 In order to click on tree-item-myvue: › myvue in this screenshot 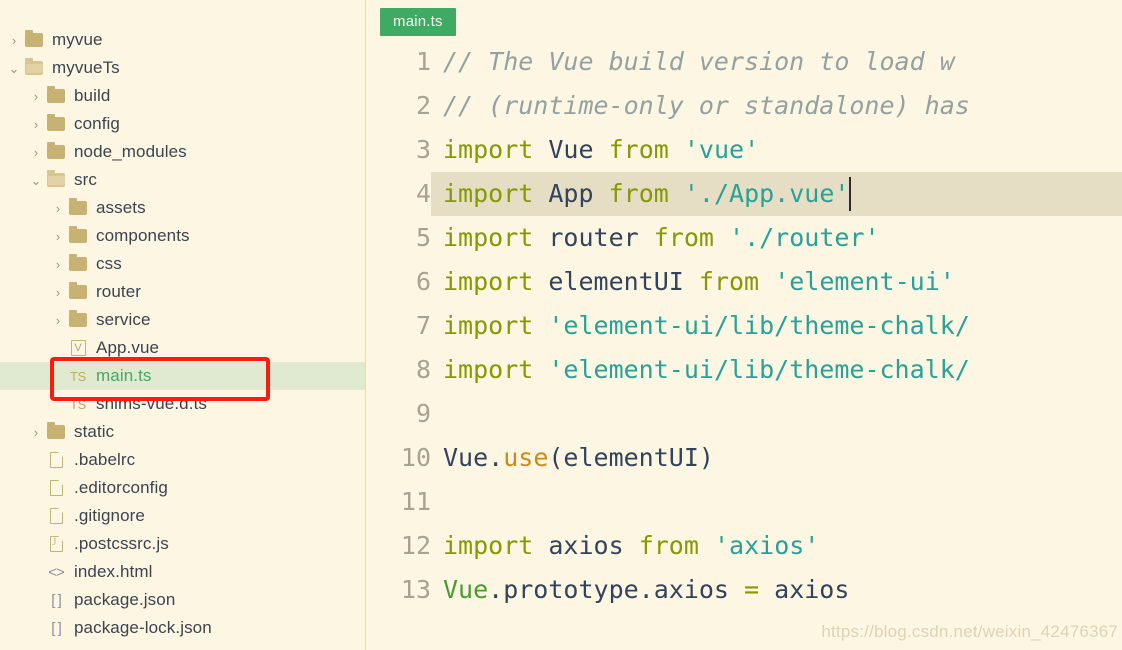, I will do `click(182, 40)`.